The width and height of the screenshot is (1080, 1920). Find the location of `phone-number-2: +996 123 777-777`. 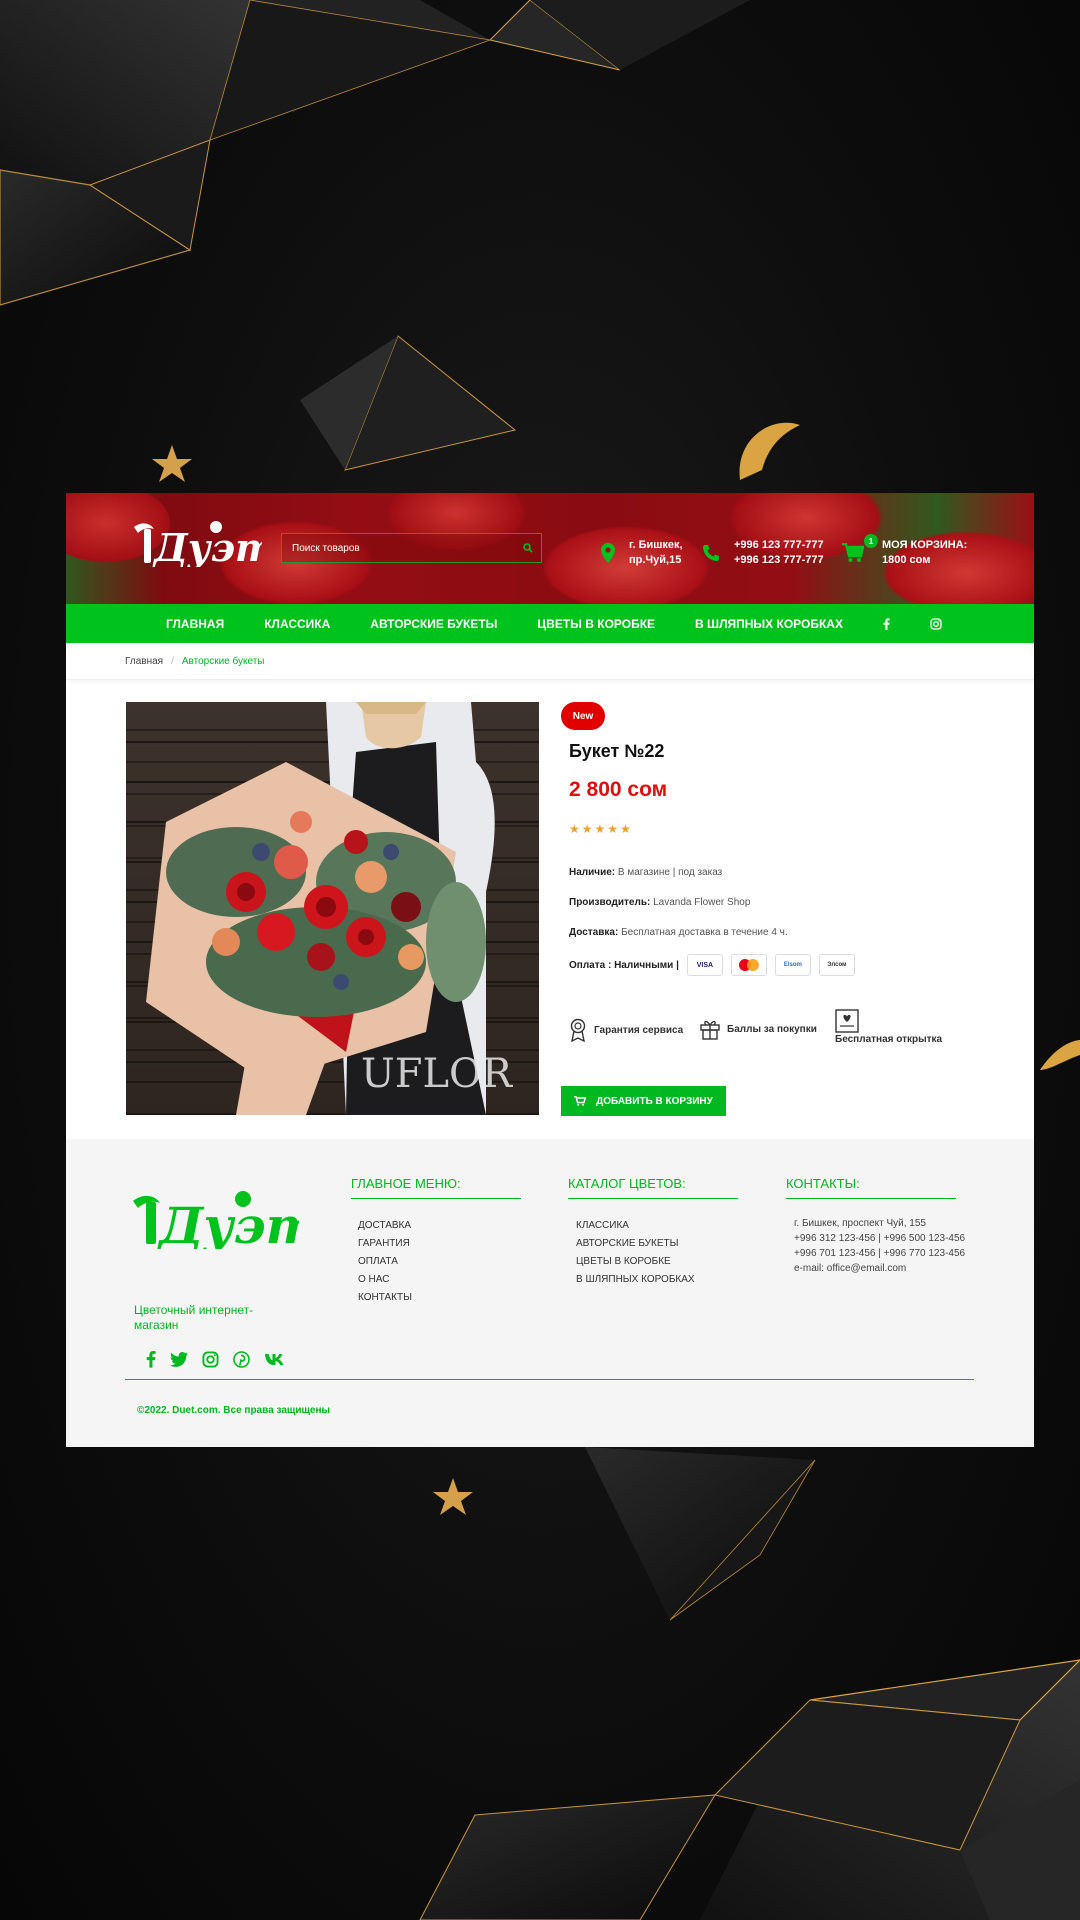

phone-number-2: +996 123 777-777 is located at coordinates (779, 560).